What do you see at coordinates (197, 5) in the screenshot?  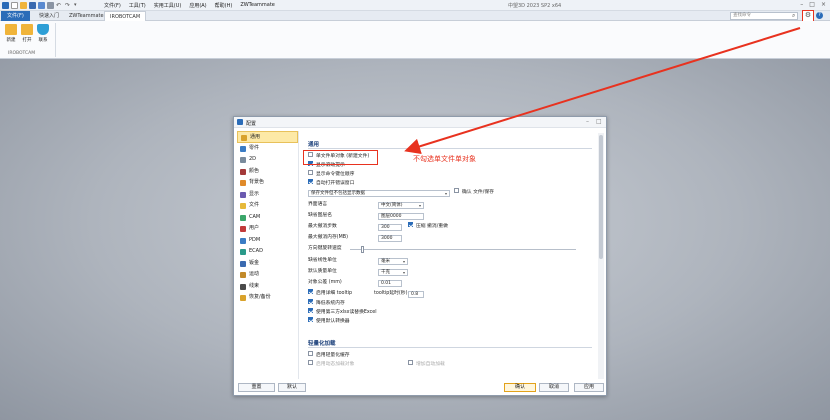 I see `menu-apps: 应用(A)` at bounding box center [197, 5].